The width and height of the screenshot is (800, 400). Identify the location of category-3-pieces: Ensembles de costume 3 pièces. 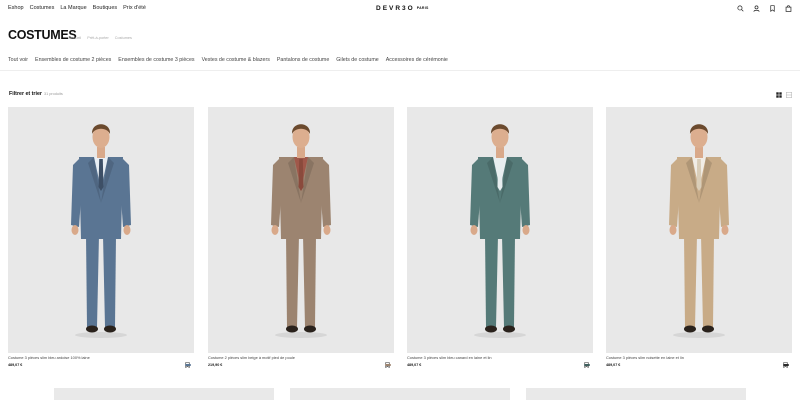
(156, 60).